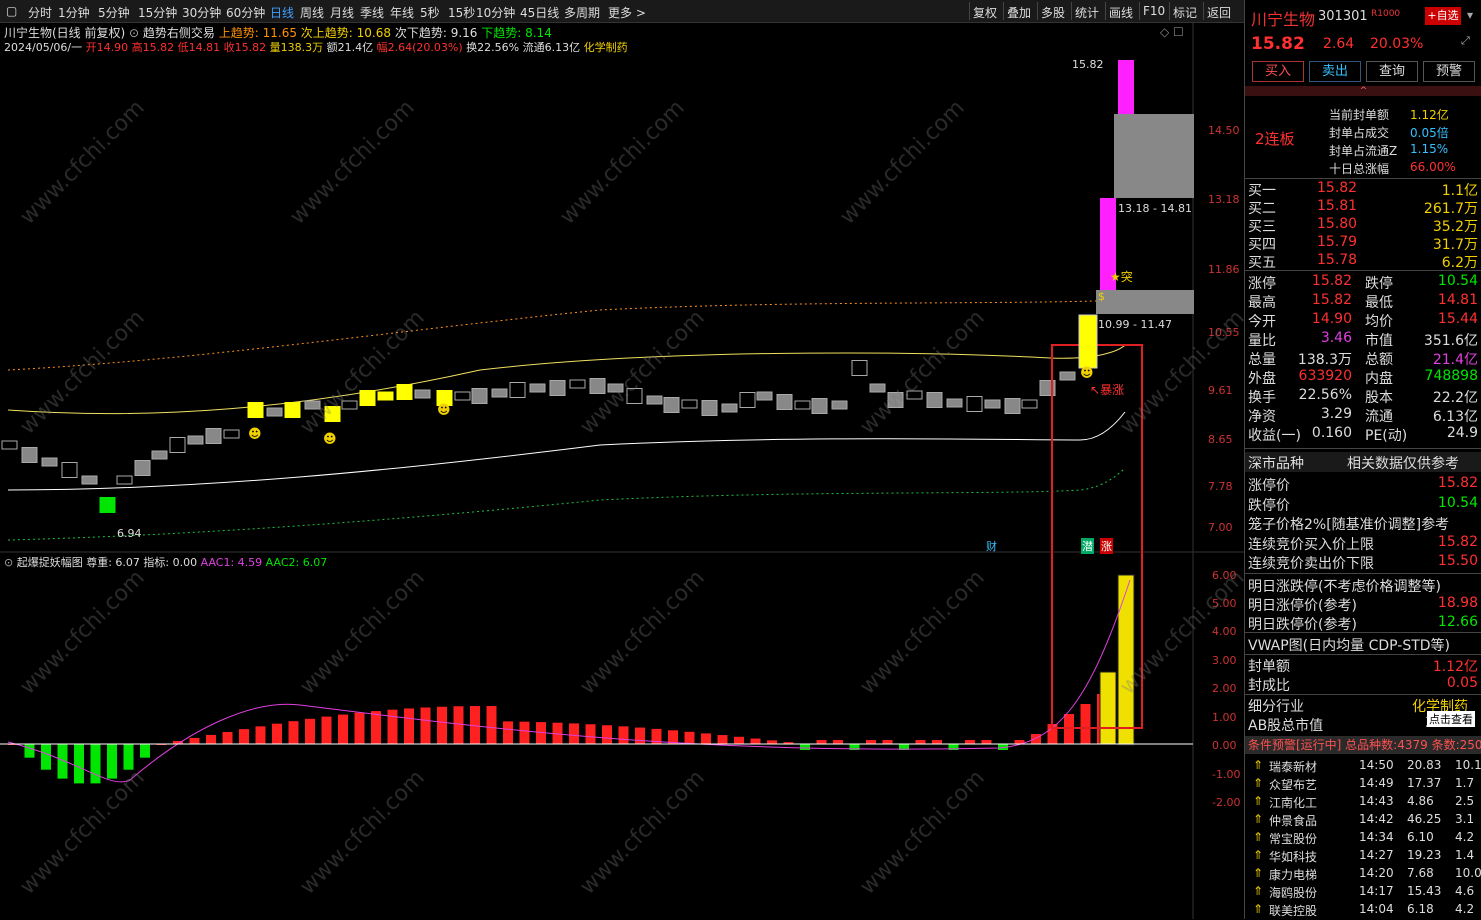 This screenshot has width=1481, height=920. I want to click on alert-row: ⇑ 华如科技 14:27 19.23 1.4, so click(1363, 857).